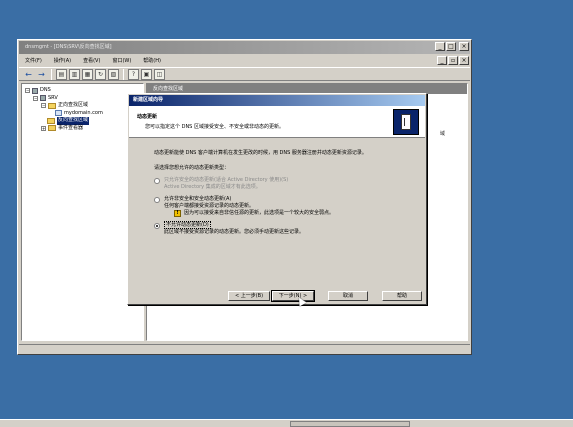 The image size is (573, 427). What do you see at coordinates (325, 296) in the screenshot?
I see `wizard-buttons: < 上一步(B) 下一步(N) > 取消 帮助` at bounding box center [325, 296].